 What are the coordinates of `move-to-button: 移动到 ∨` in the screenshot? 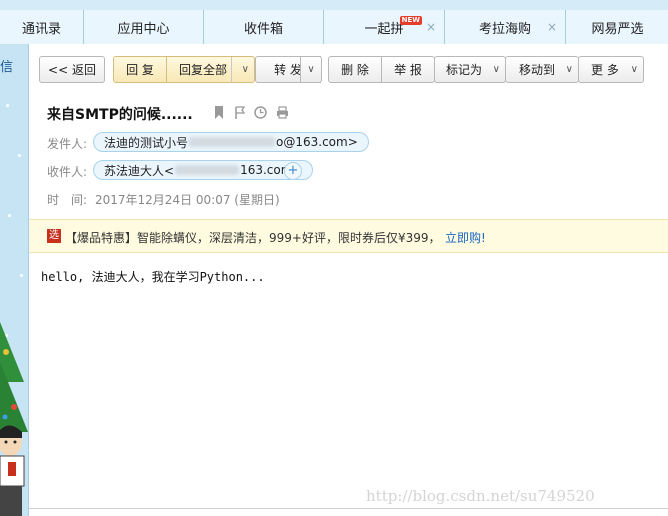 It's located at (542, 69).